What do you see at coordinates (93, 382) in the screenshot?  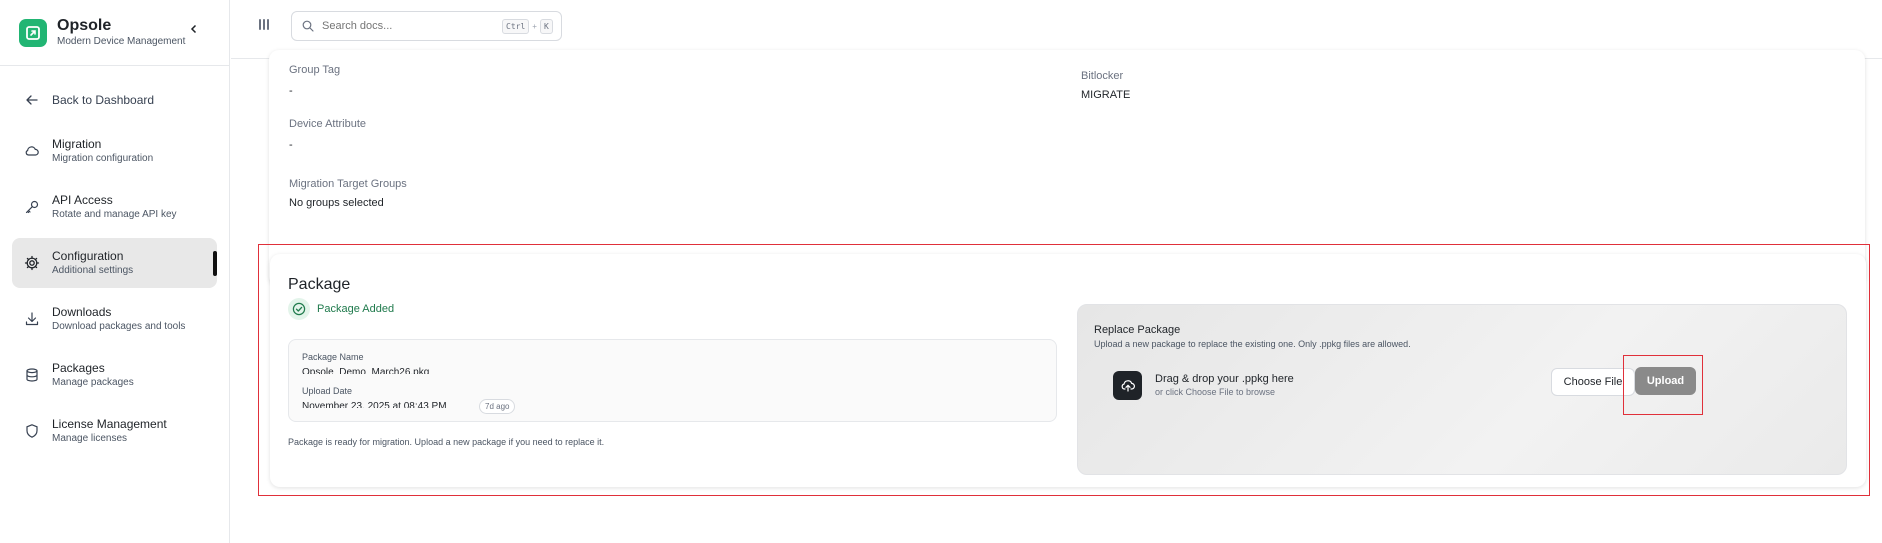 I see `sidebar-item-subtitle: Manage packages` at bounding box center [93, 382].